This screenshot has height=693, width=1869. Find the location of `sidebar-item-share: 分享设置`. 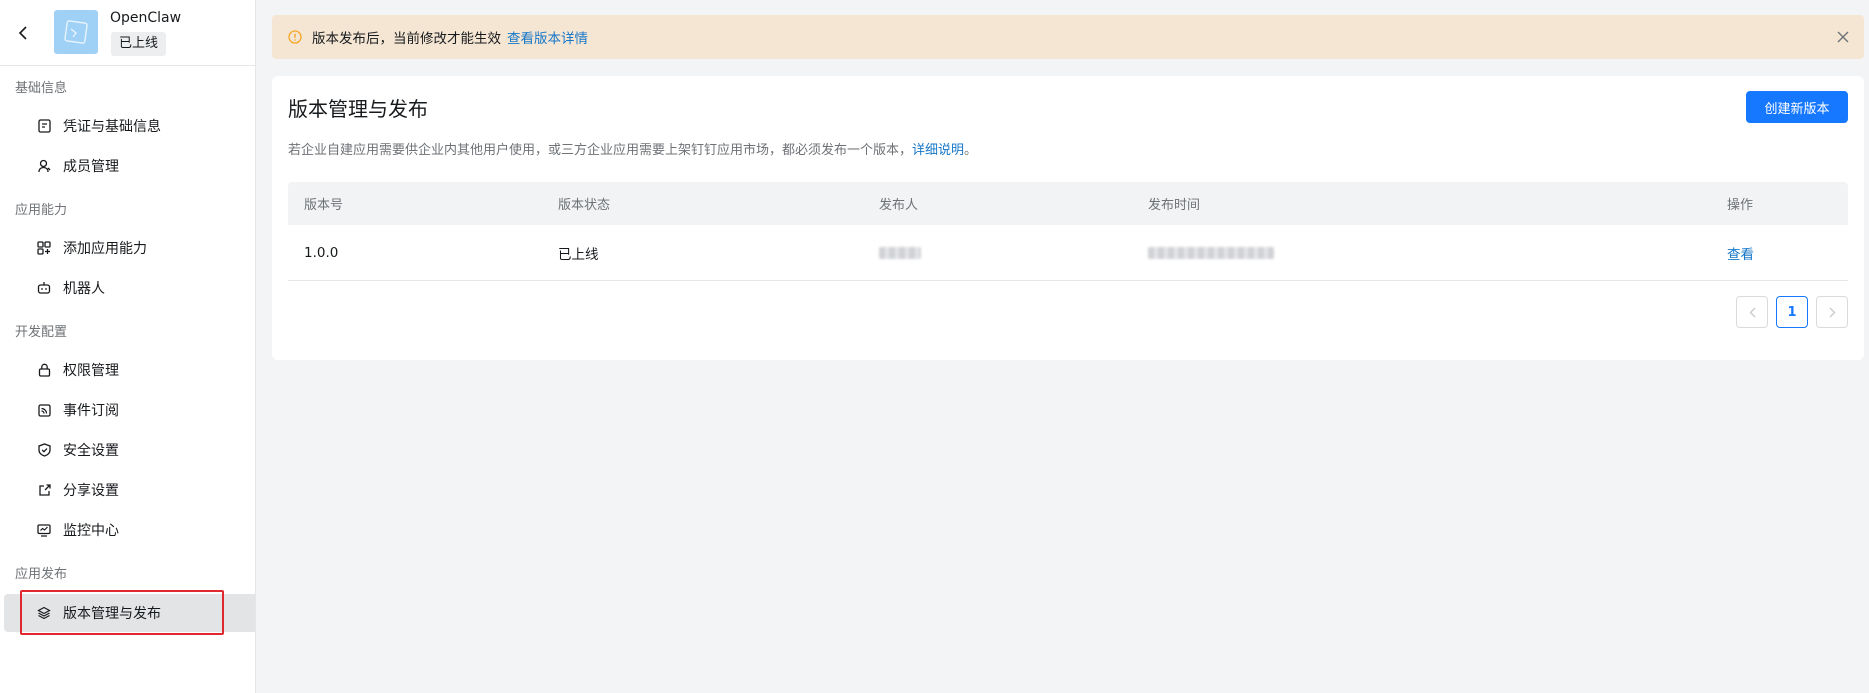

sidebar-item-share: 分享设置 is located at coordinates (128, 490).